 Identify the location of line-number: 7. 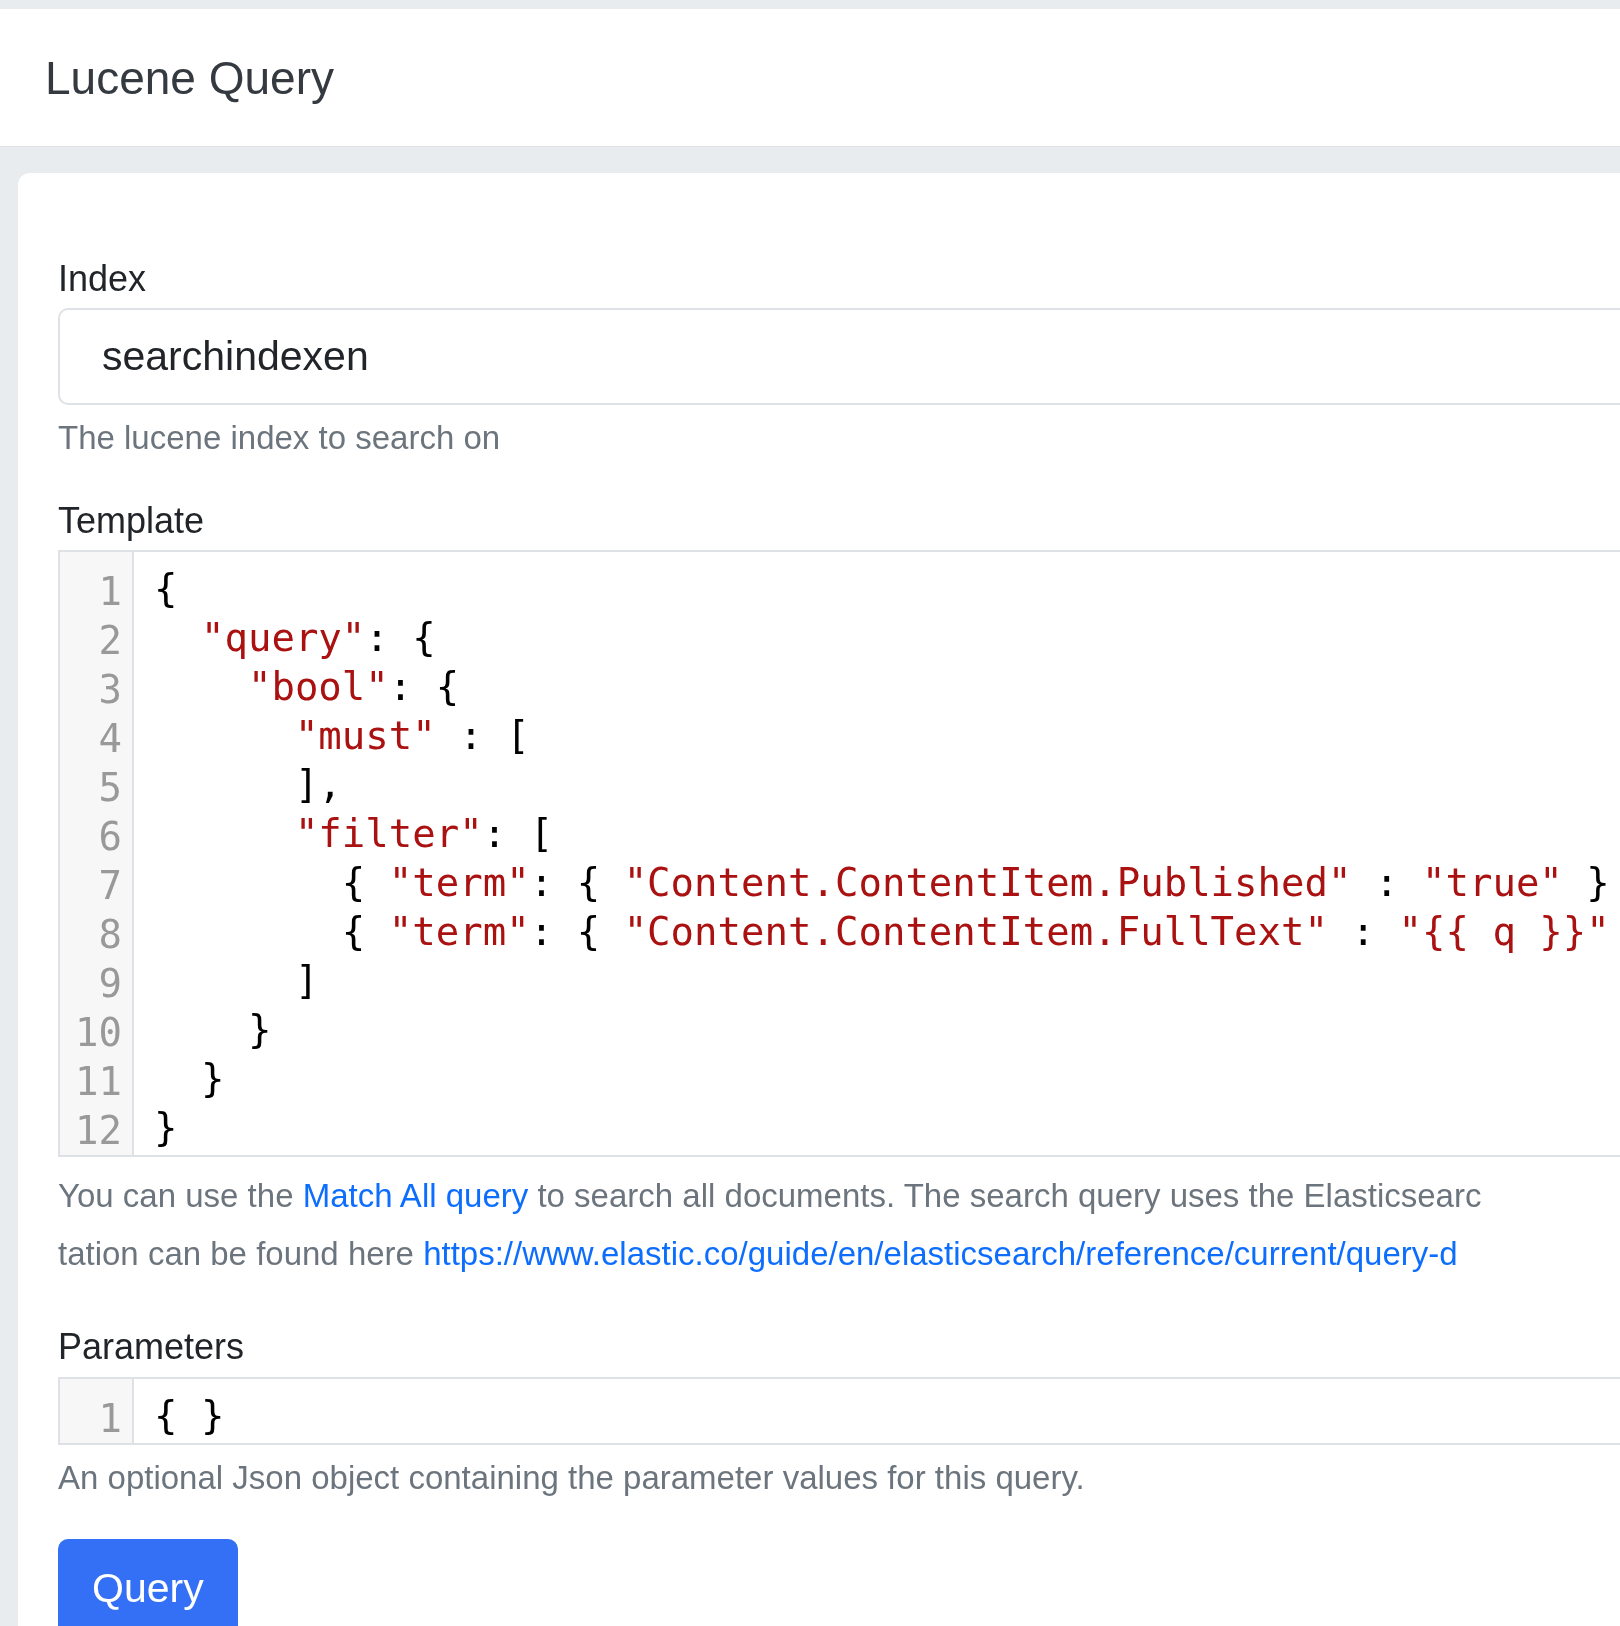
(109, 886).